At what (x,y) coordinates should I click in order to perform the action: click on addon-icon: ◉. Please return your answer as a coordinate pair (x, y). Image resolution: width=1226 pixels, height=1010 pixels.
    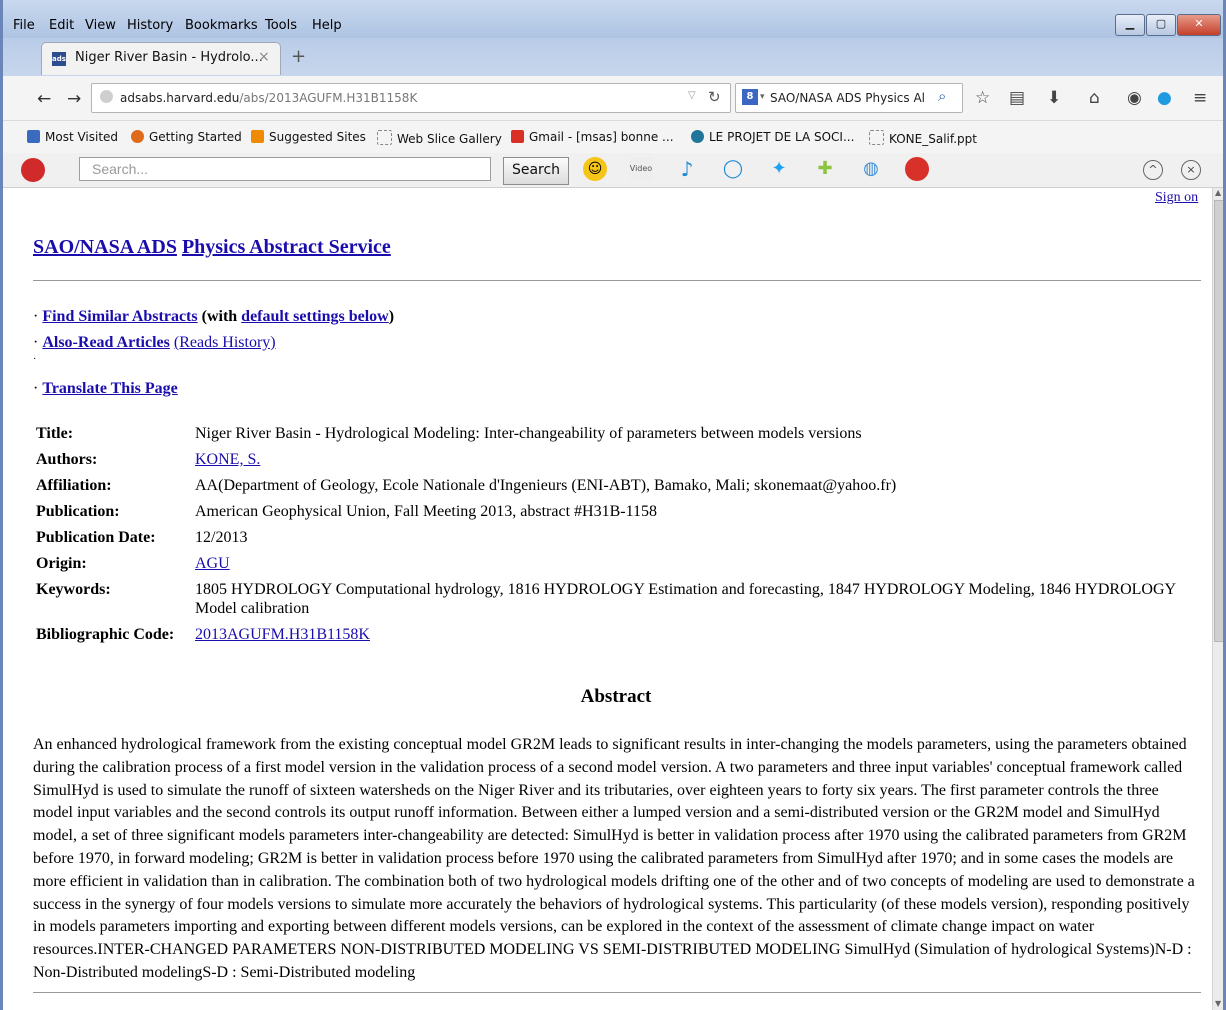
    Looking at the image, I should click on (1134, 98).